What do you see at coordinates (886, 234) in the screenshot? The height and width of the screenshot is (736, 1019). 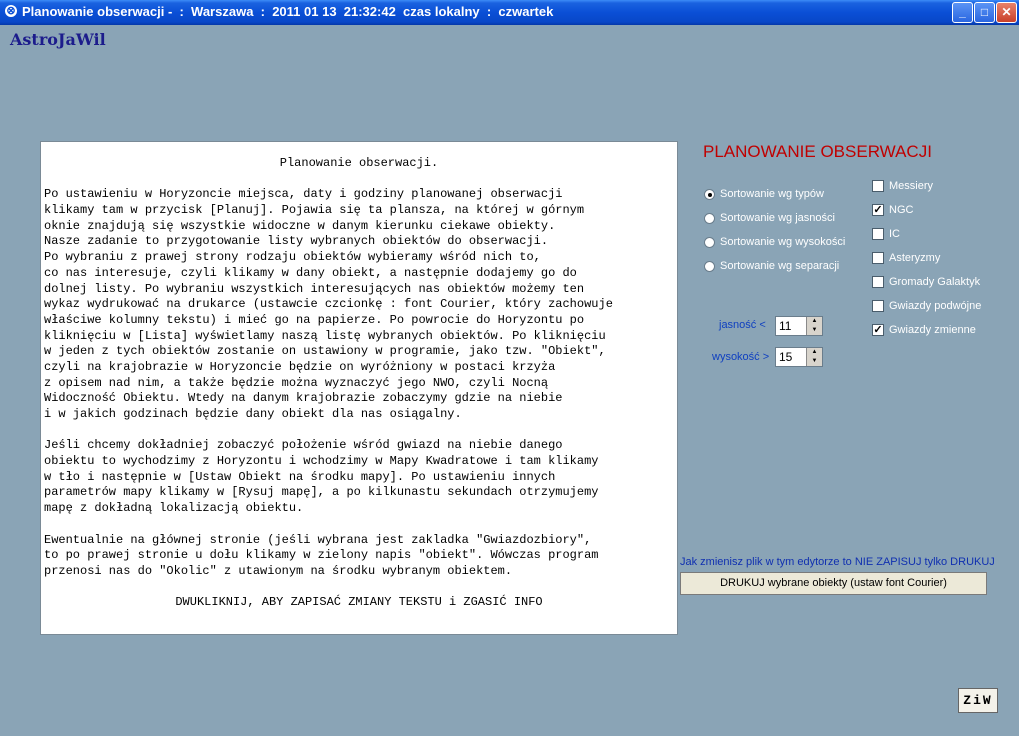 I see `filter-checkbox: IC` at bounding box center [886, 234].